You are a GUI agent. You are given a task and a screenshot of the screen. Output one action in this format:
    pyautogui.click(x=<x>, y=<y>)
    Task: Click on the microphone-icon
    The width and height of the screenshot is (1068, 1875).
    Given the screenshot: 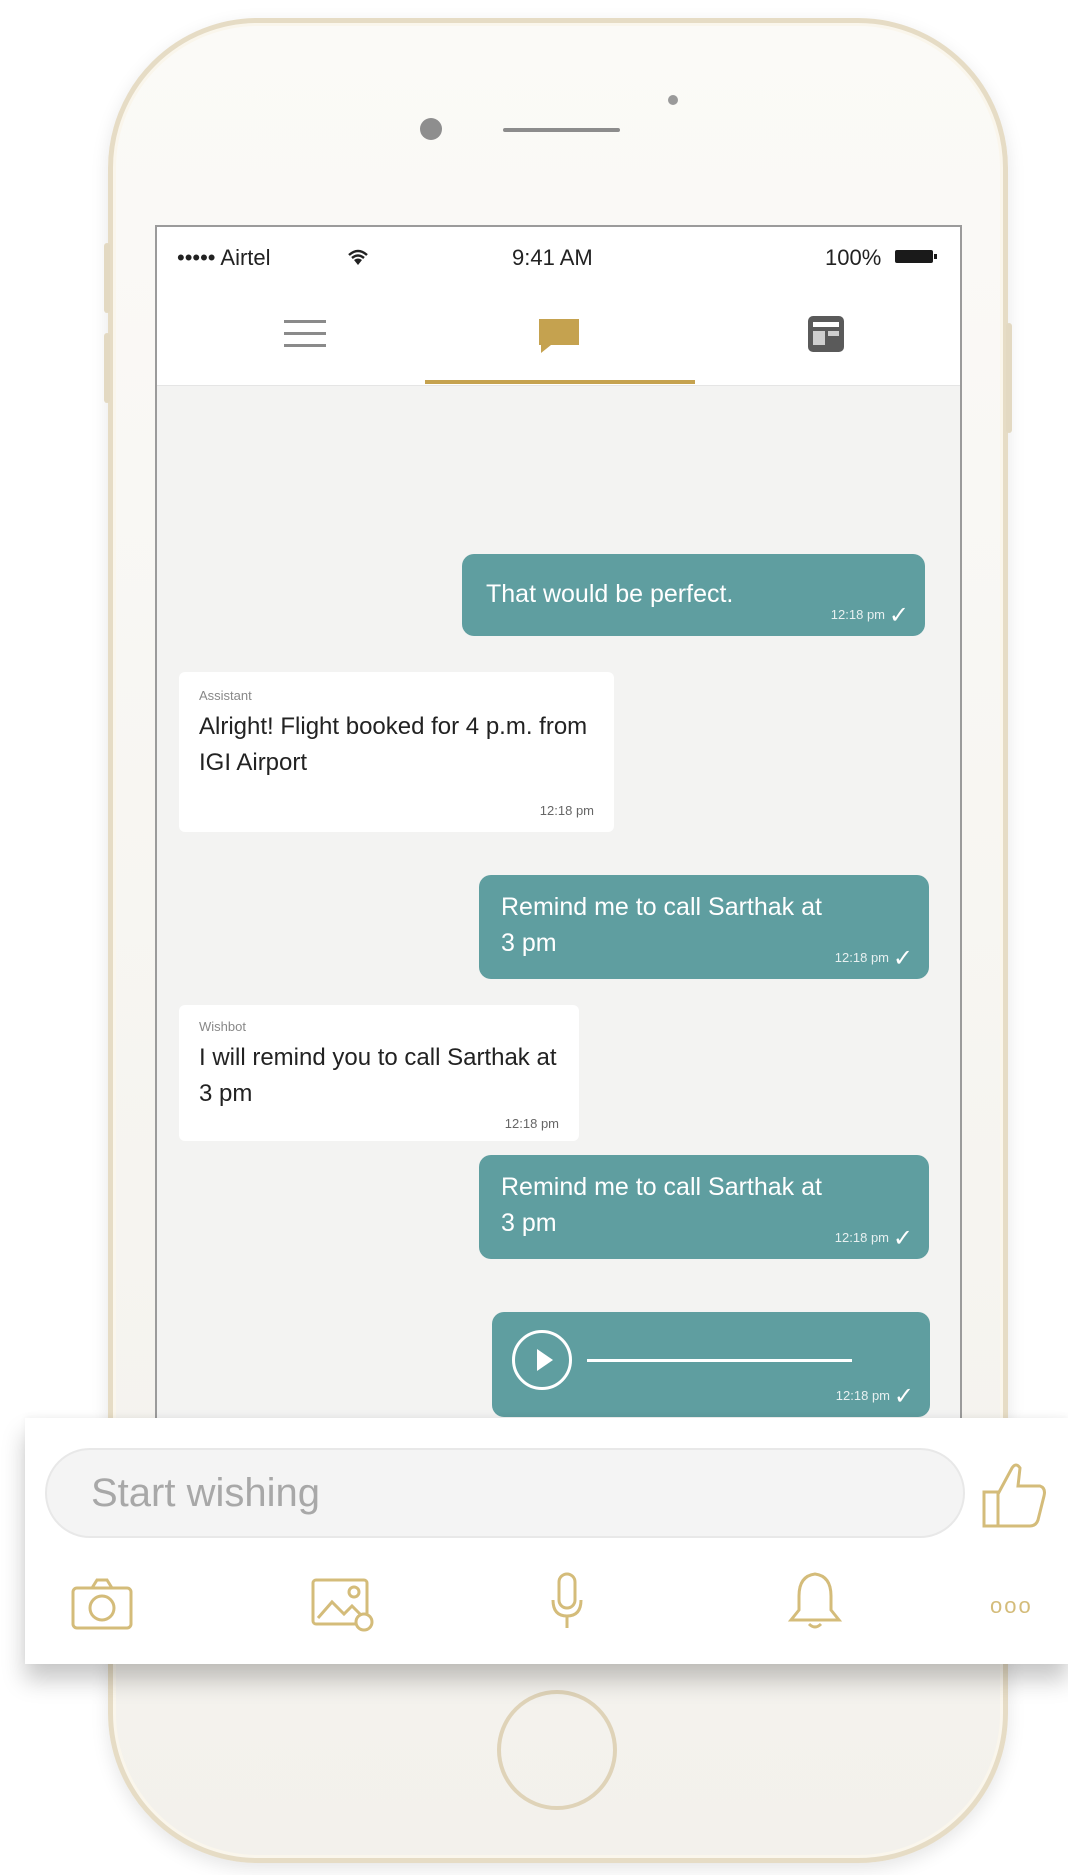 What is the action you would take?
    pyautogui.click(x=567, y=1604)
    